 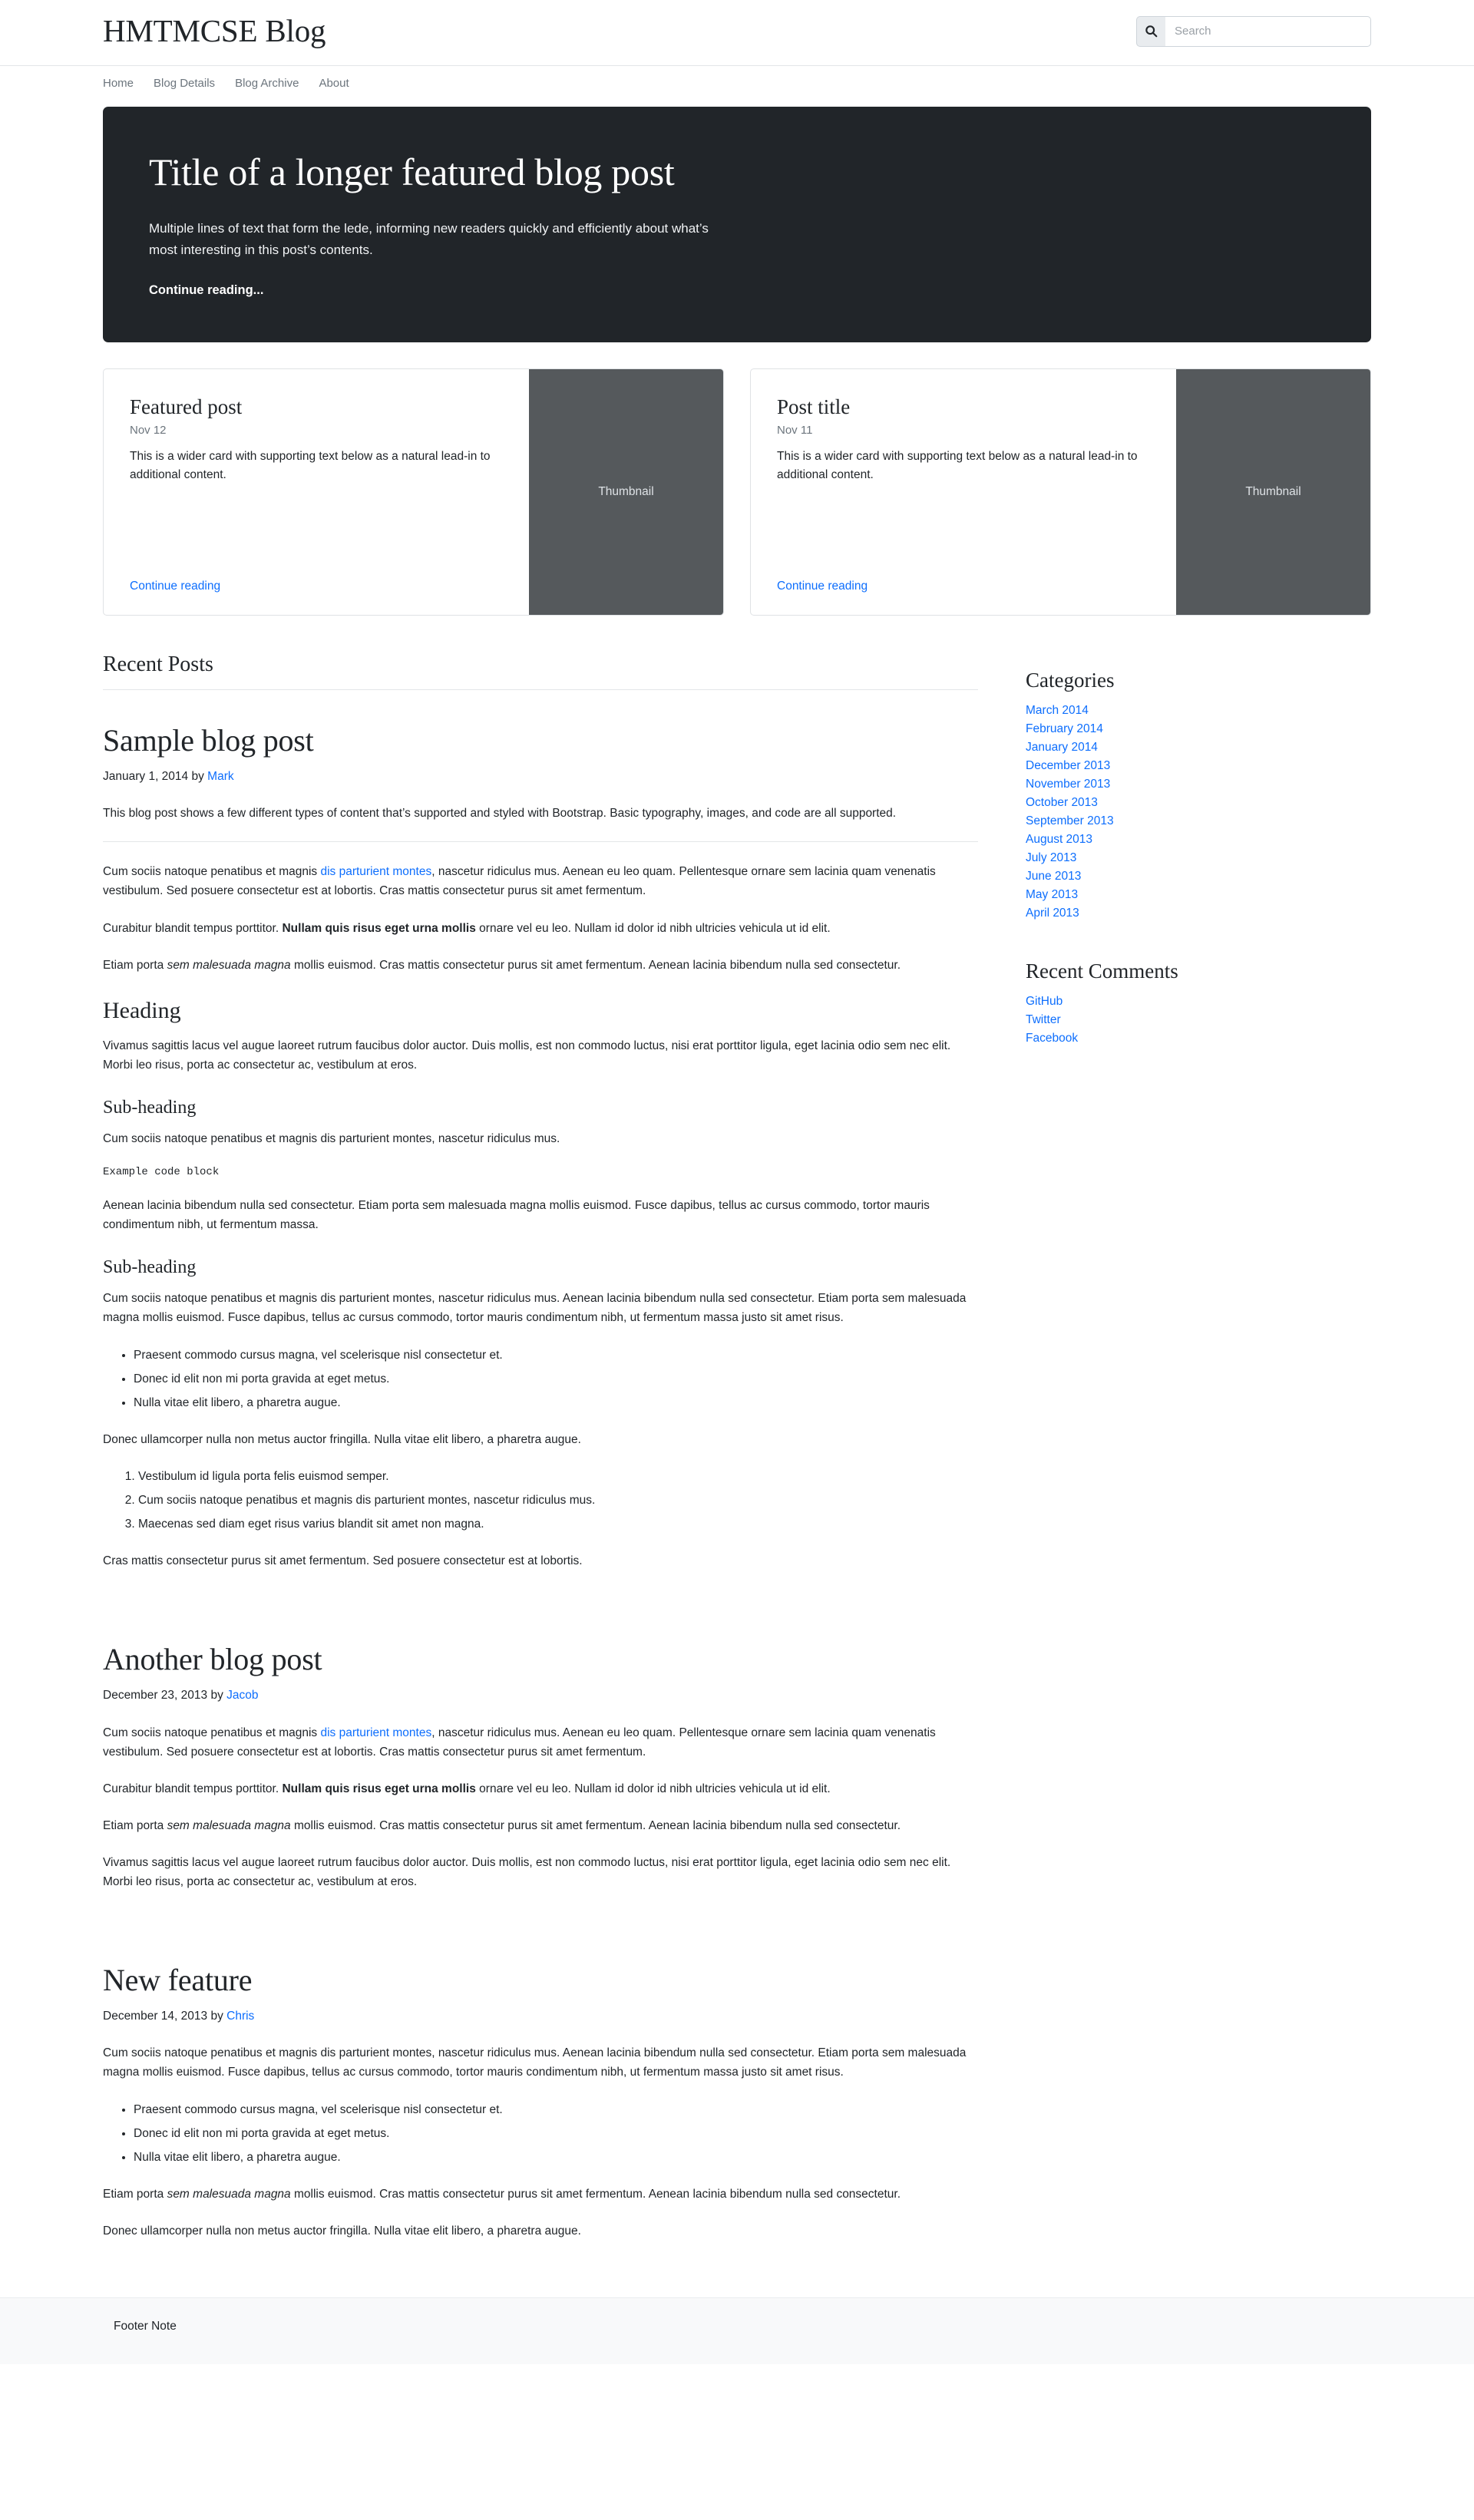 I want to click on post-card-date: Nov 12, so click(x=148, y=431).